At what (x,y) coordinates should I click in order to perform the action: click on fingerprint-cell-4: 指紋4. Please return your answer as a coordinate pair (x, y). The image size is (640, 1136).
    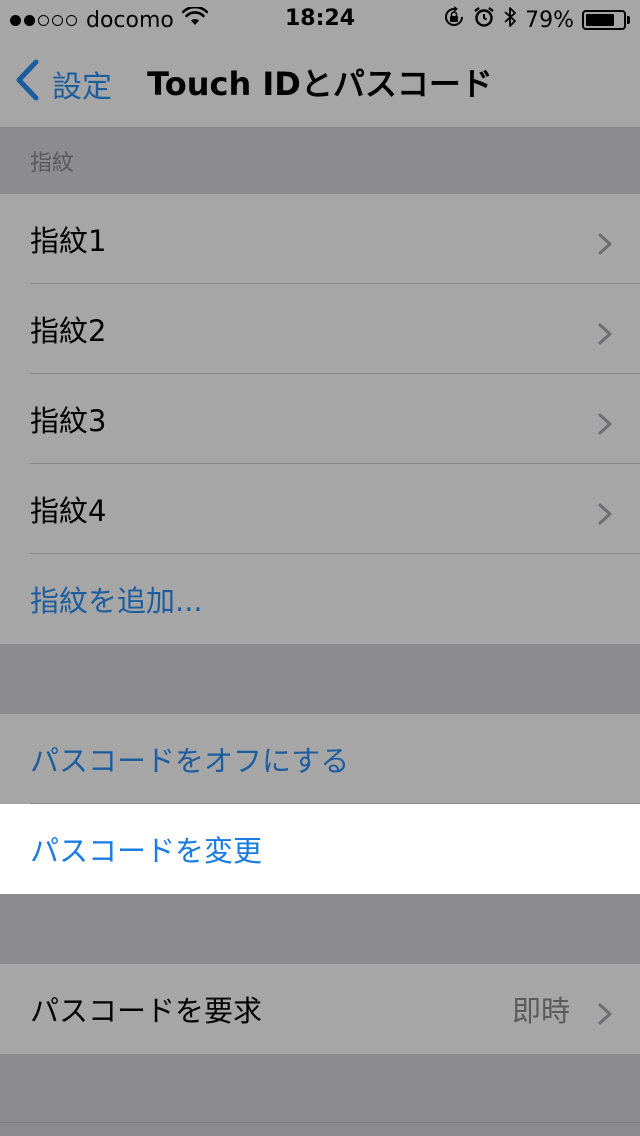
    Looking at the image, I should click on (320, 509).